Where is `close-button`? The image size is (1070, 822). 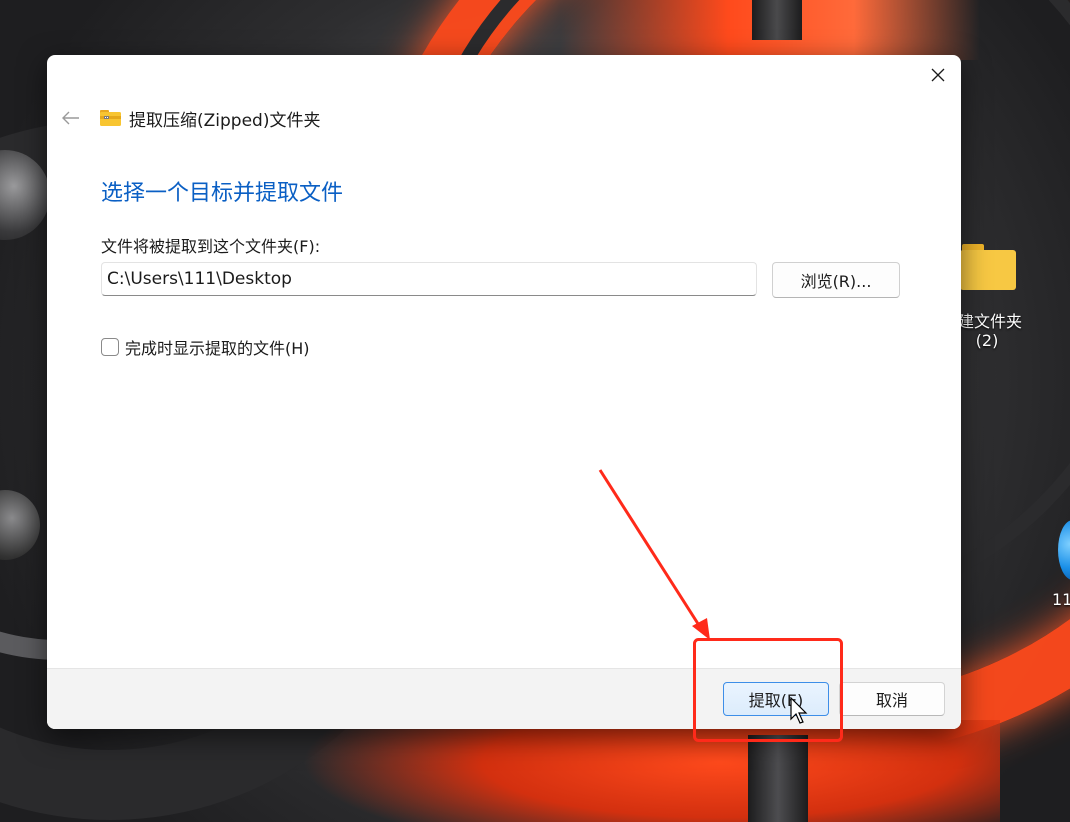 close-button is located at coordinates (938, 75).